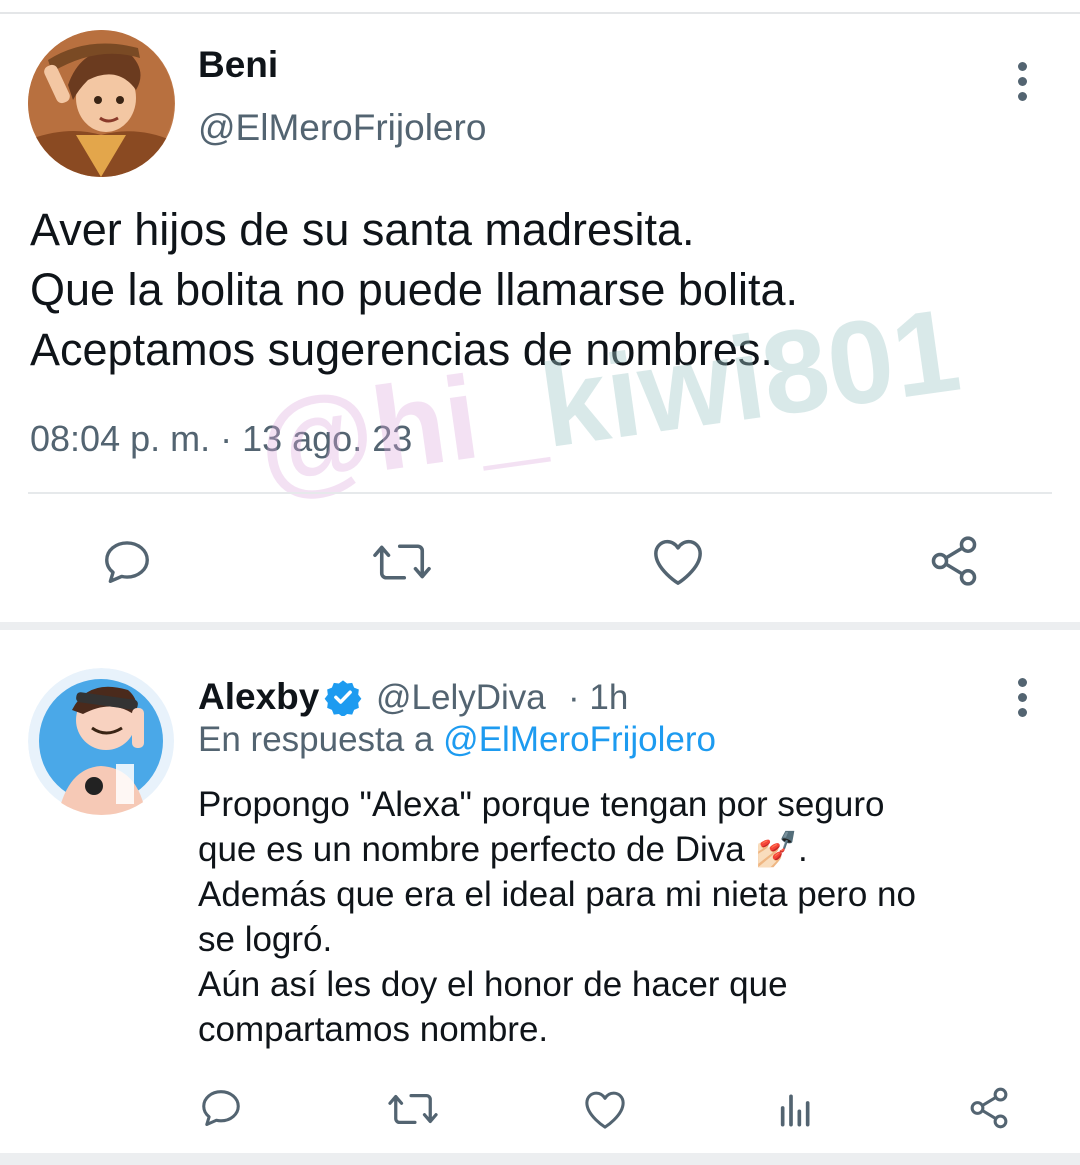  I want to click on action-bar-divider, so click(540, 493).